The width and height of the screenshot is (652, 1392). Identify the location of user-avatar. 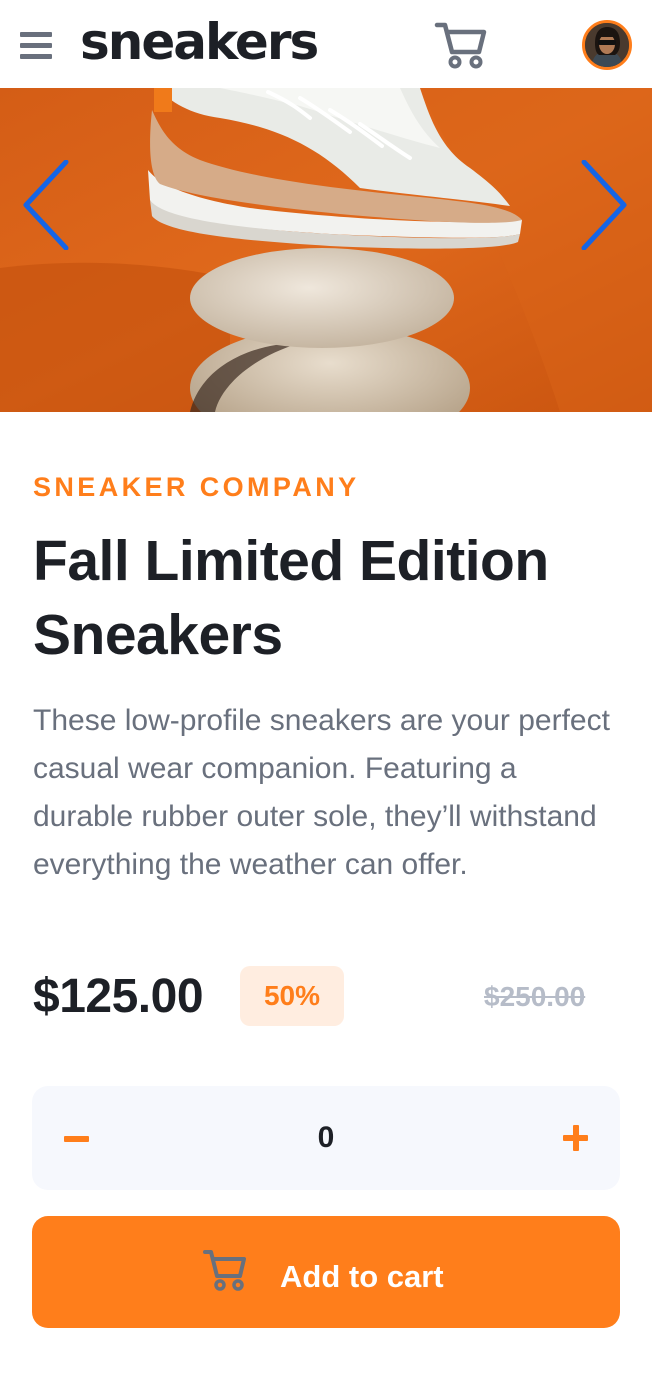
(607, 45).